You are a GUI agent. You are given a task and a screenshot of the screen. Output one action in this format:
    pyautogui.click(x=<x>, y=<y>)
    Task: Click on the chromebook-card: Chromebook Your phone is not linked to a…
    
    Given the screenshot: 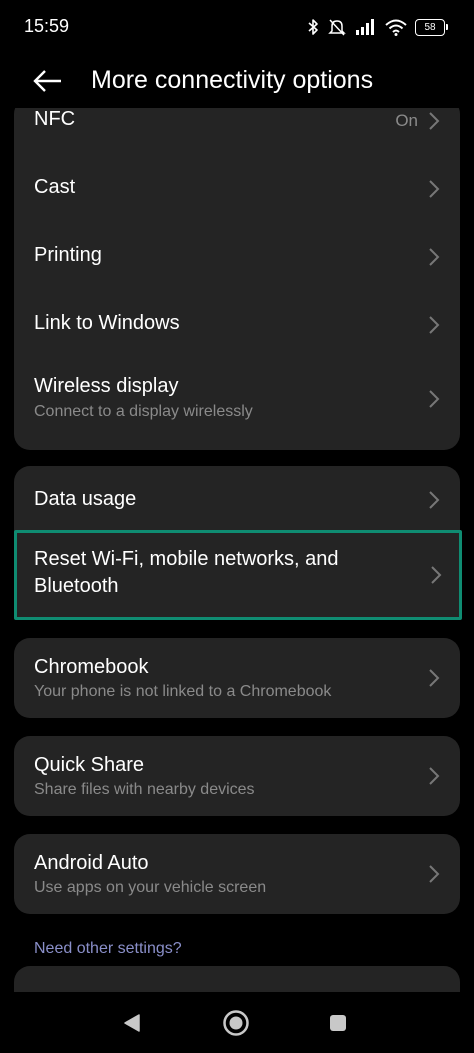 What is the action you would take?
    pyautogui.click(x=237, y=678)
    